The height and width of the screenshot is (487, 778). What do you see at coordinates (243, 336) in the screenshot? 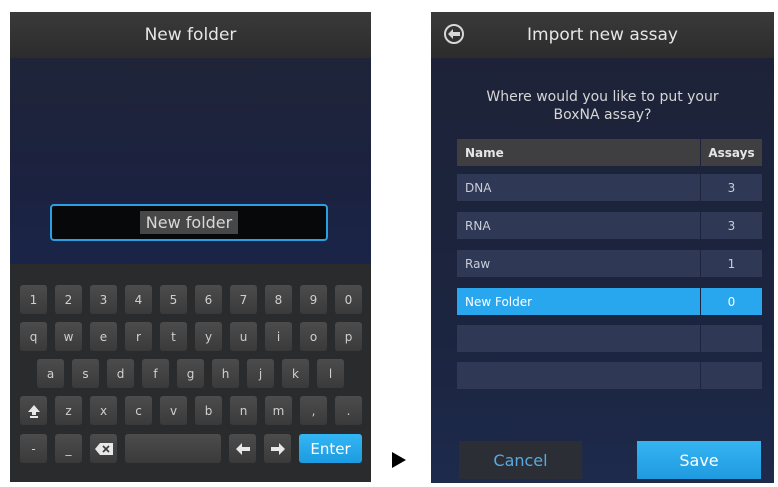
I see `key-u: u` at bounding box center [243, 336].